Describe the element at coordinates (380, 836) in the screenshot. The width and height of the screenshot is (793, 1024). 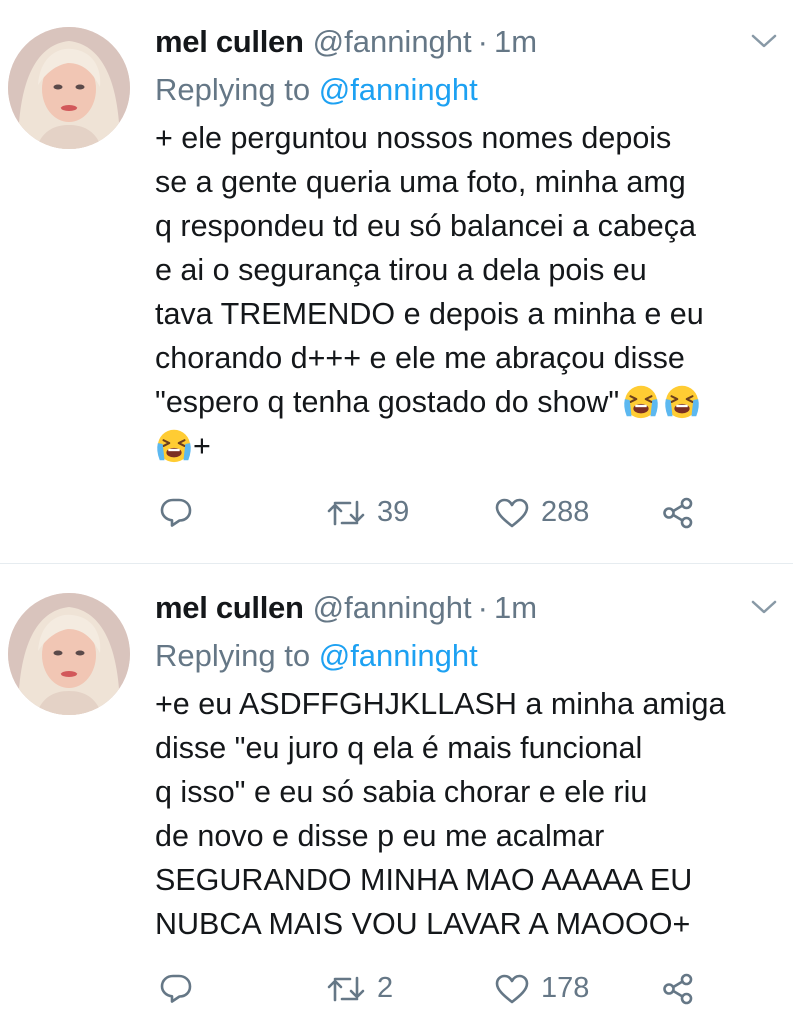
I see `tweet-line: de novo e disse p eu me acalmar` at that location.